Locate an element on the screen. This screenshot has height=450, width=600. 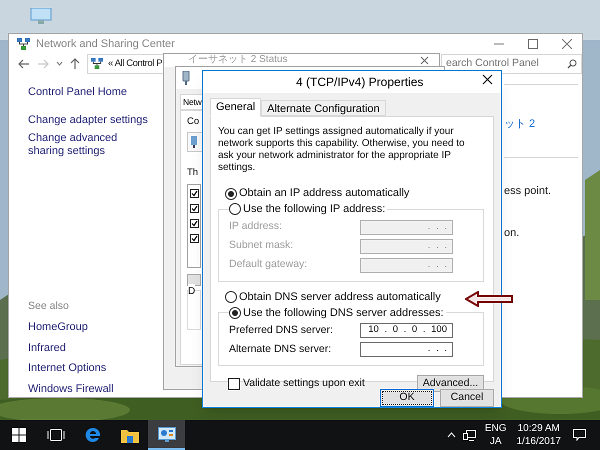
field-label: Co is located at coordinates (193, 122).